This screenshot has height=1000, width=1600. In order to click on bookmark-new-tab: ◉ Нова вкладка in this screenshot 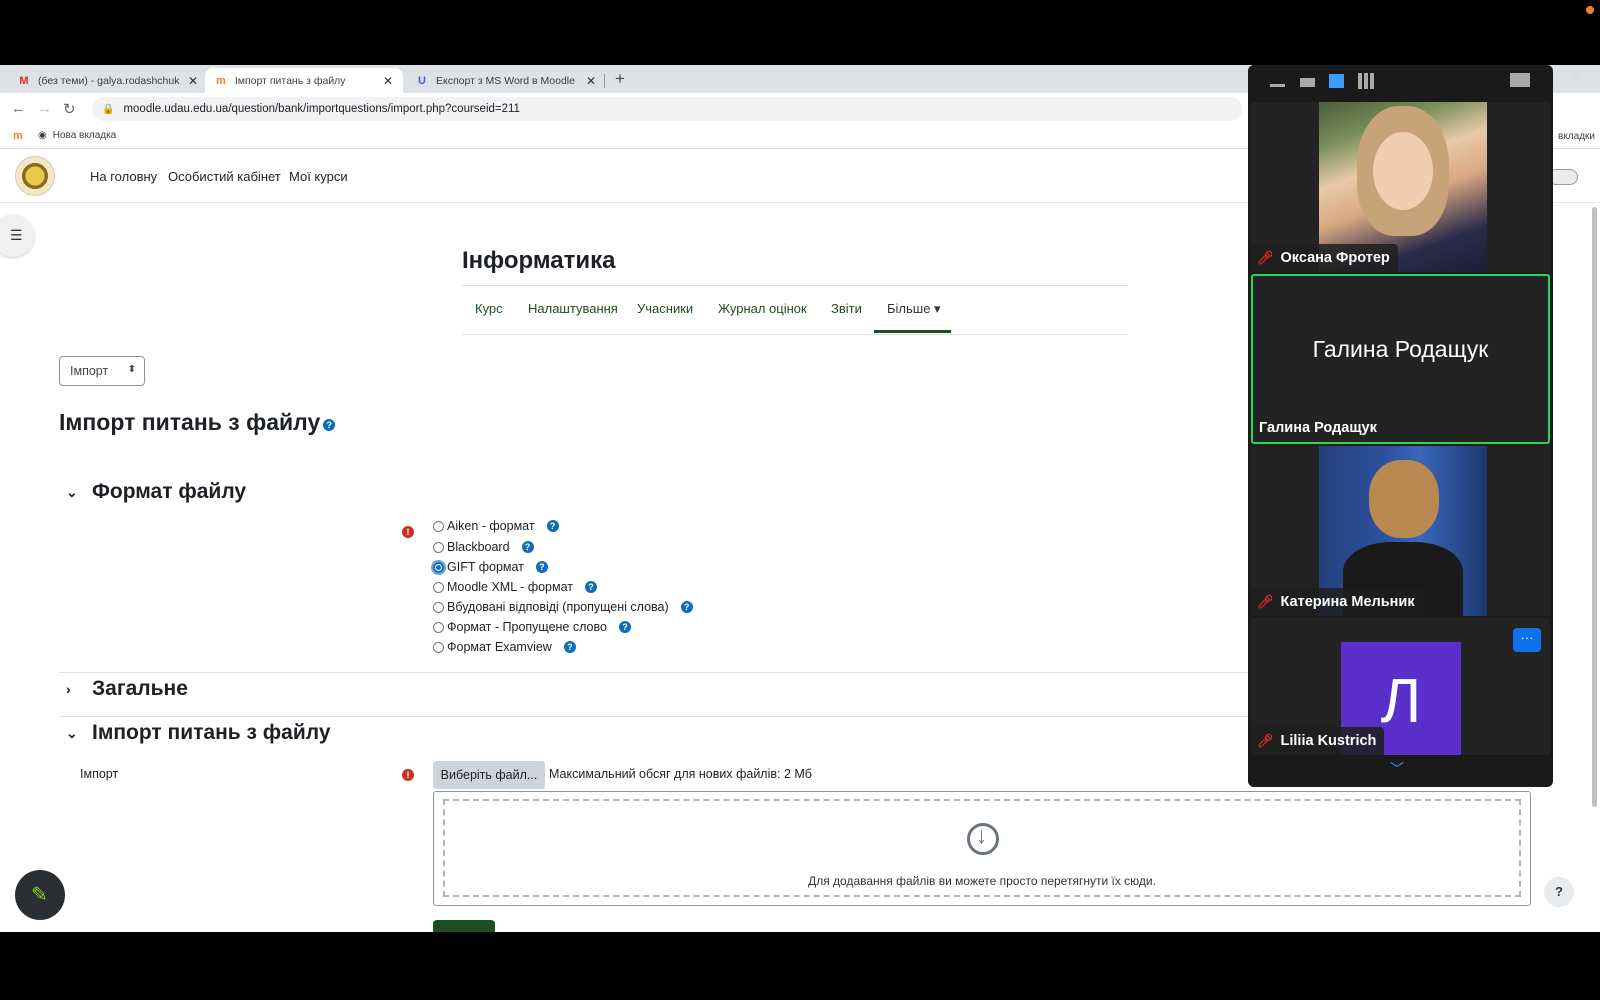, I will do `click(77, 135)`.